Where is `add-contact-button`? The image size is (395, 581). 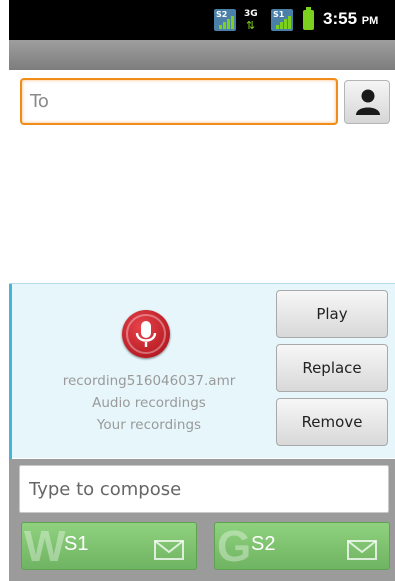 add-contact-button is located at coordinates (367, 102).